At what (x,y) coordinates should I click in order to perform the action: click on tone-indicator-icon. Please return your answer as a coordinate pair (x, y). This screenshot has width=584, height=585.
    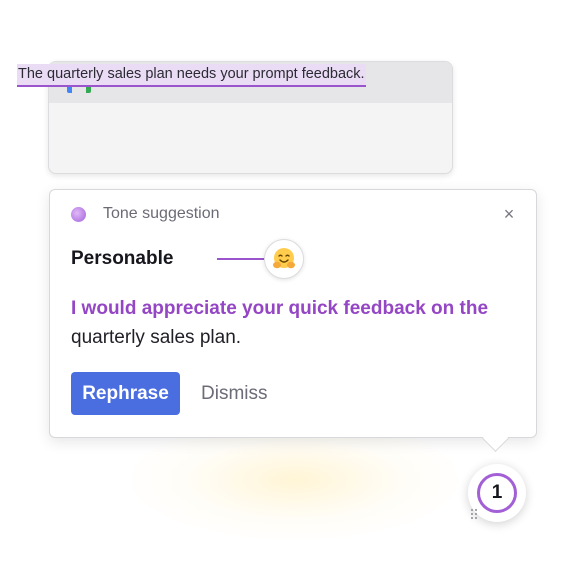
    Looking at the image, I should click on (78, 214).